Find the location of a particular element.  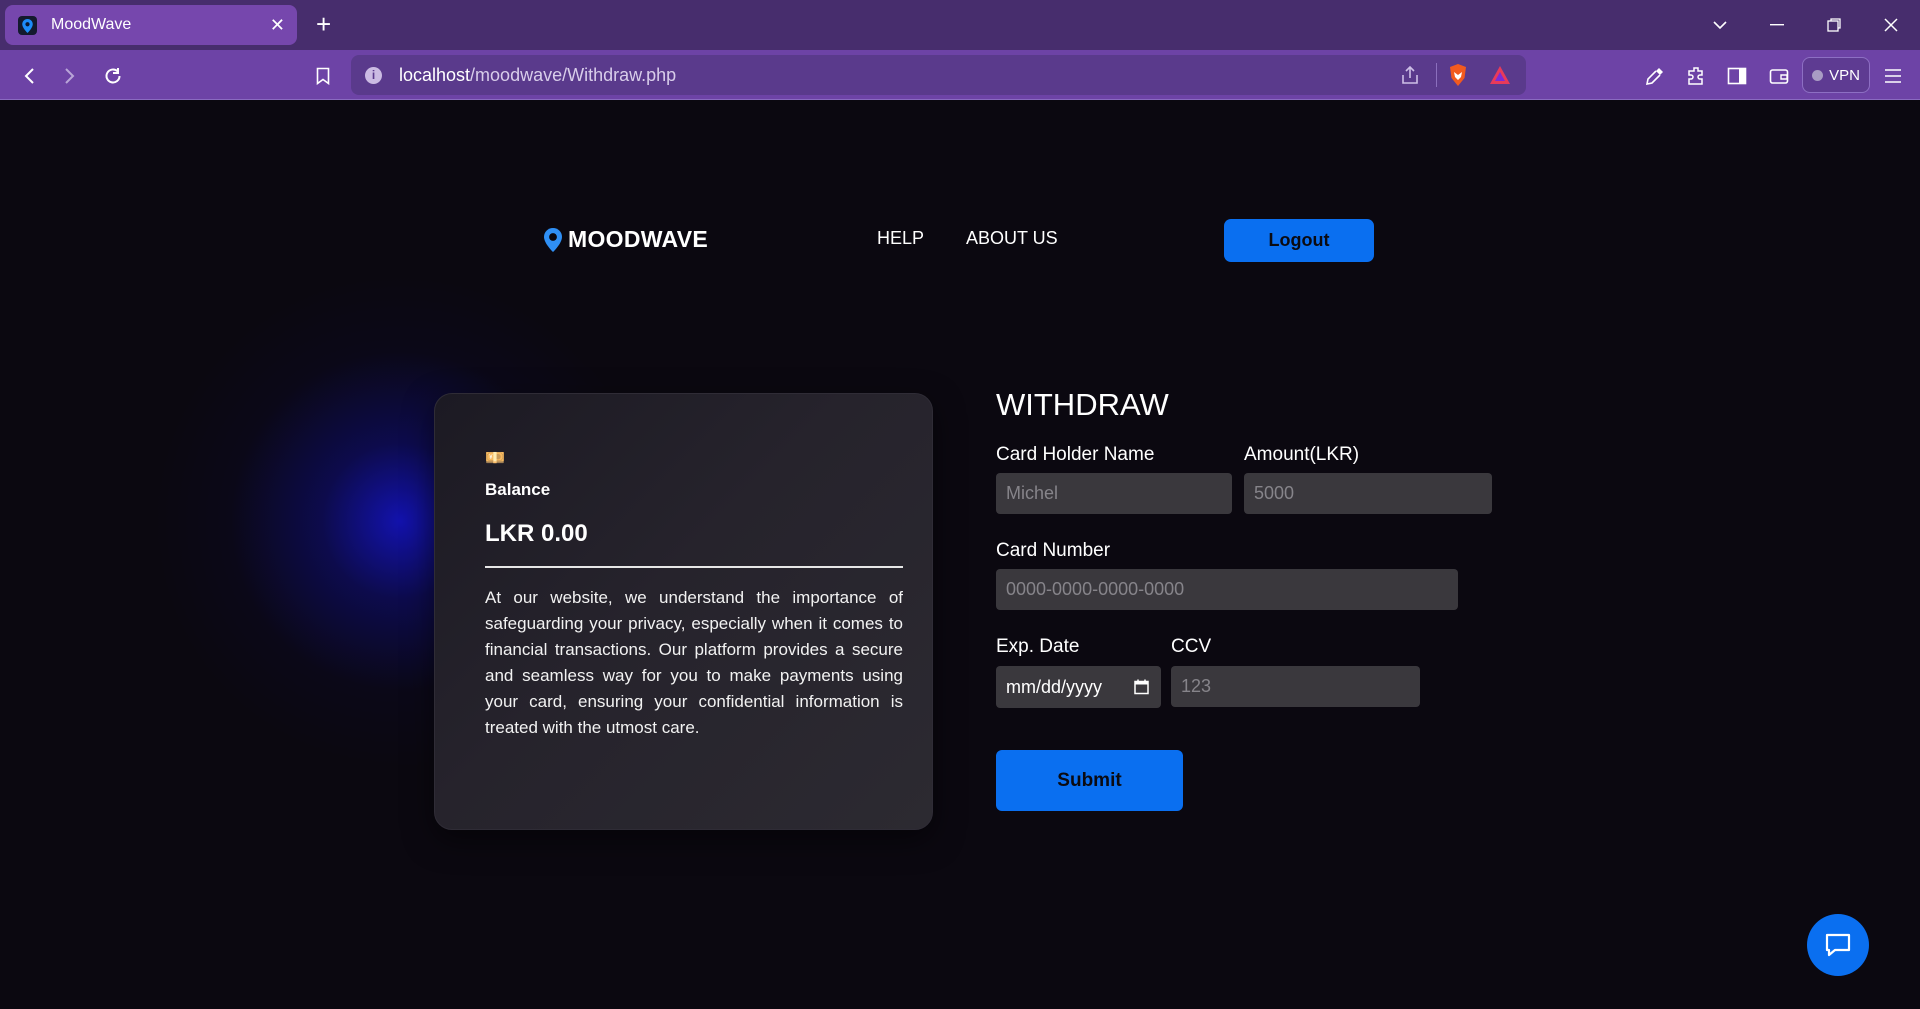

back-icon is located at coordinates (29, 76).